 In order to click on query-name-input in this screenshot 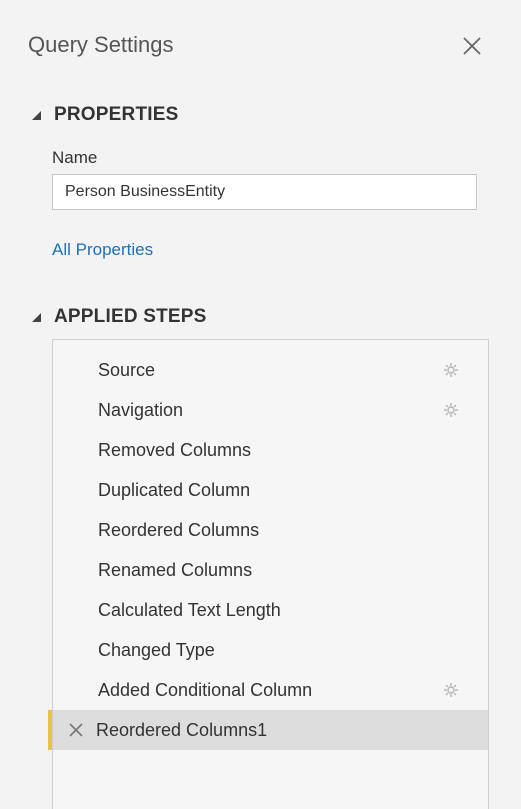, I will do `click(264, 192)`.